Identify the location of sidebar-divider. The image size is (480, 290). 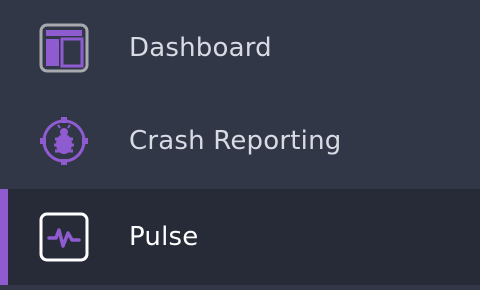
(240, 287).